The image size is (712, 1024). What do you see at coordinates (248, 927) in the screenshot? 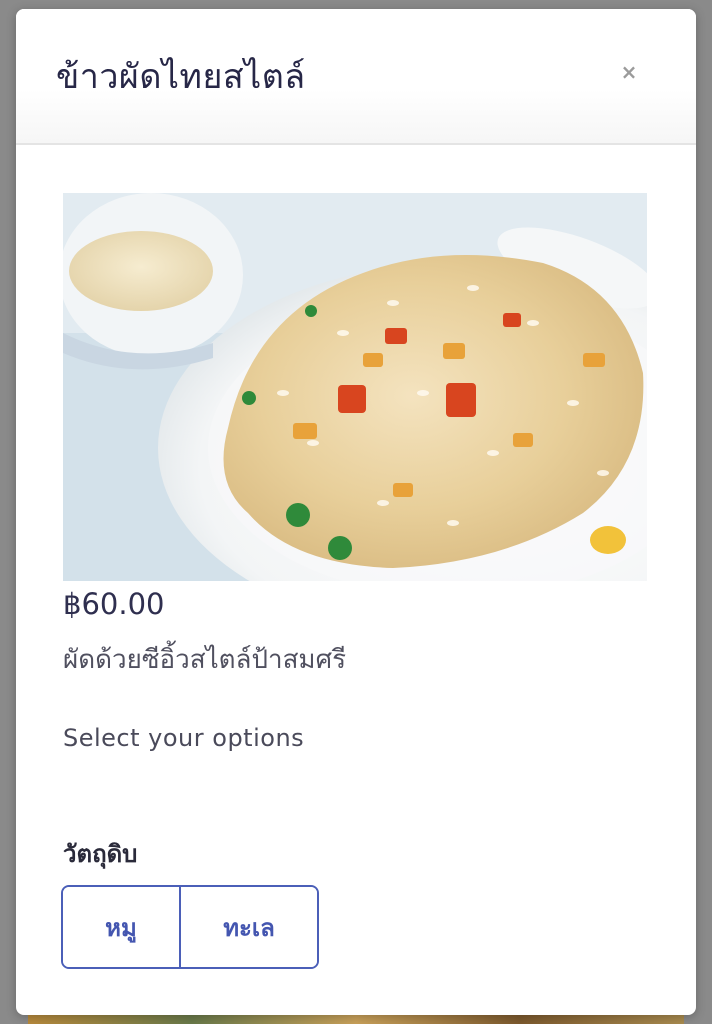
I see `option-seafood-button: ทะเล` at bounding box center [248, 927].